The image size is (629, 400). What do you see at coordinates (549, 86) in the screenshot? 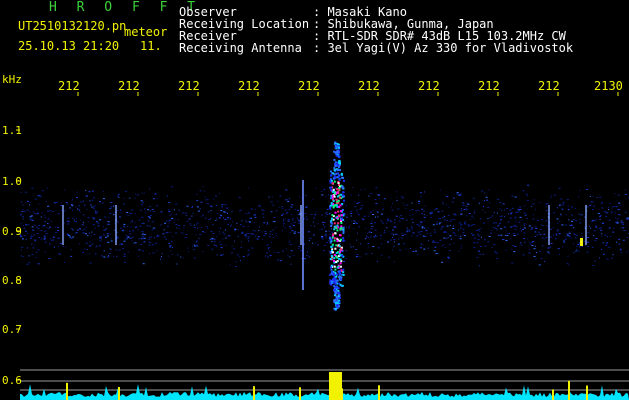
I see `x-tick: 212` at bounding box center [549, 86].